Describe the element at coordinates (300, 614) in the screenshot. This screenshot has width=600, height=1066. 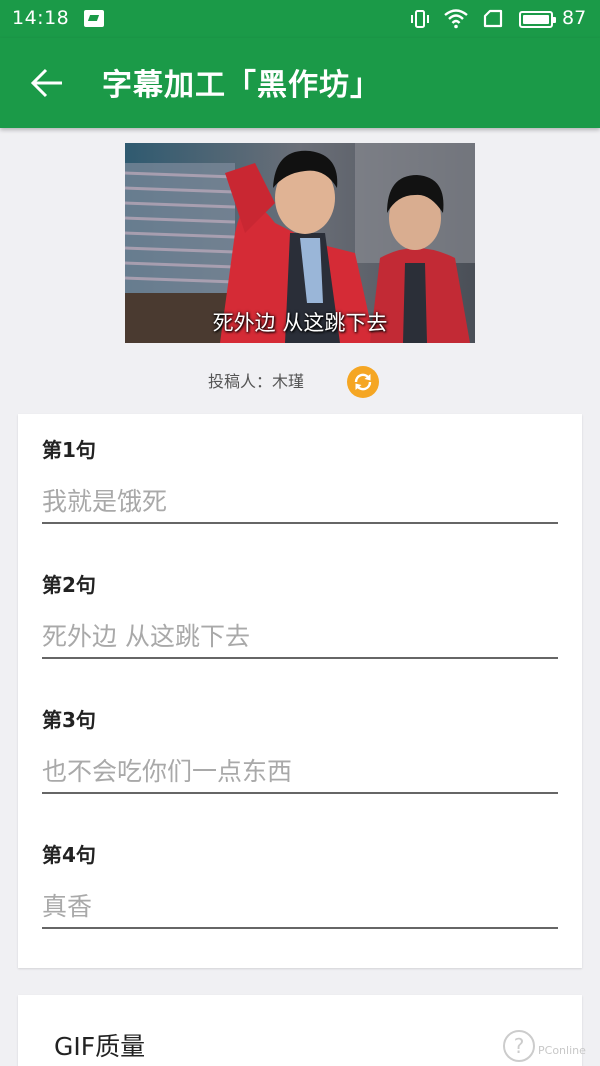
I see `subtitle-field-2: 第2句` at that location.